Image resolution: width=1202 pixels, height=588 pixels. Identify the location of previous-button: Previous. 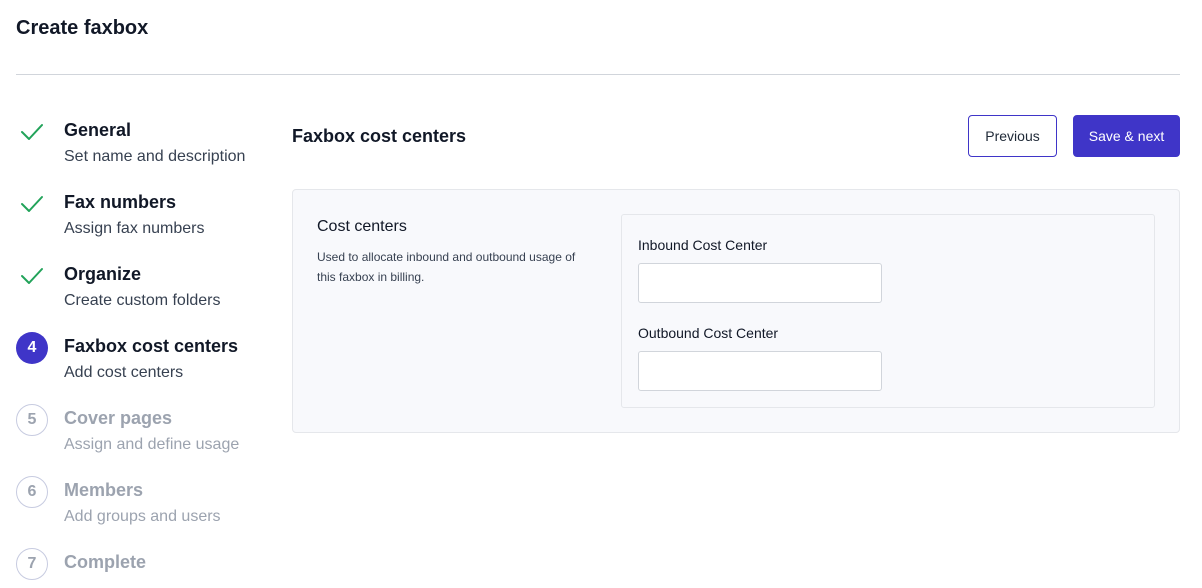
(1012, 136).